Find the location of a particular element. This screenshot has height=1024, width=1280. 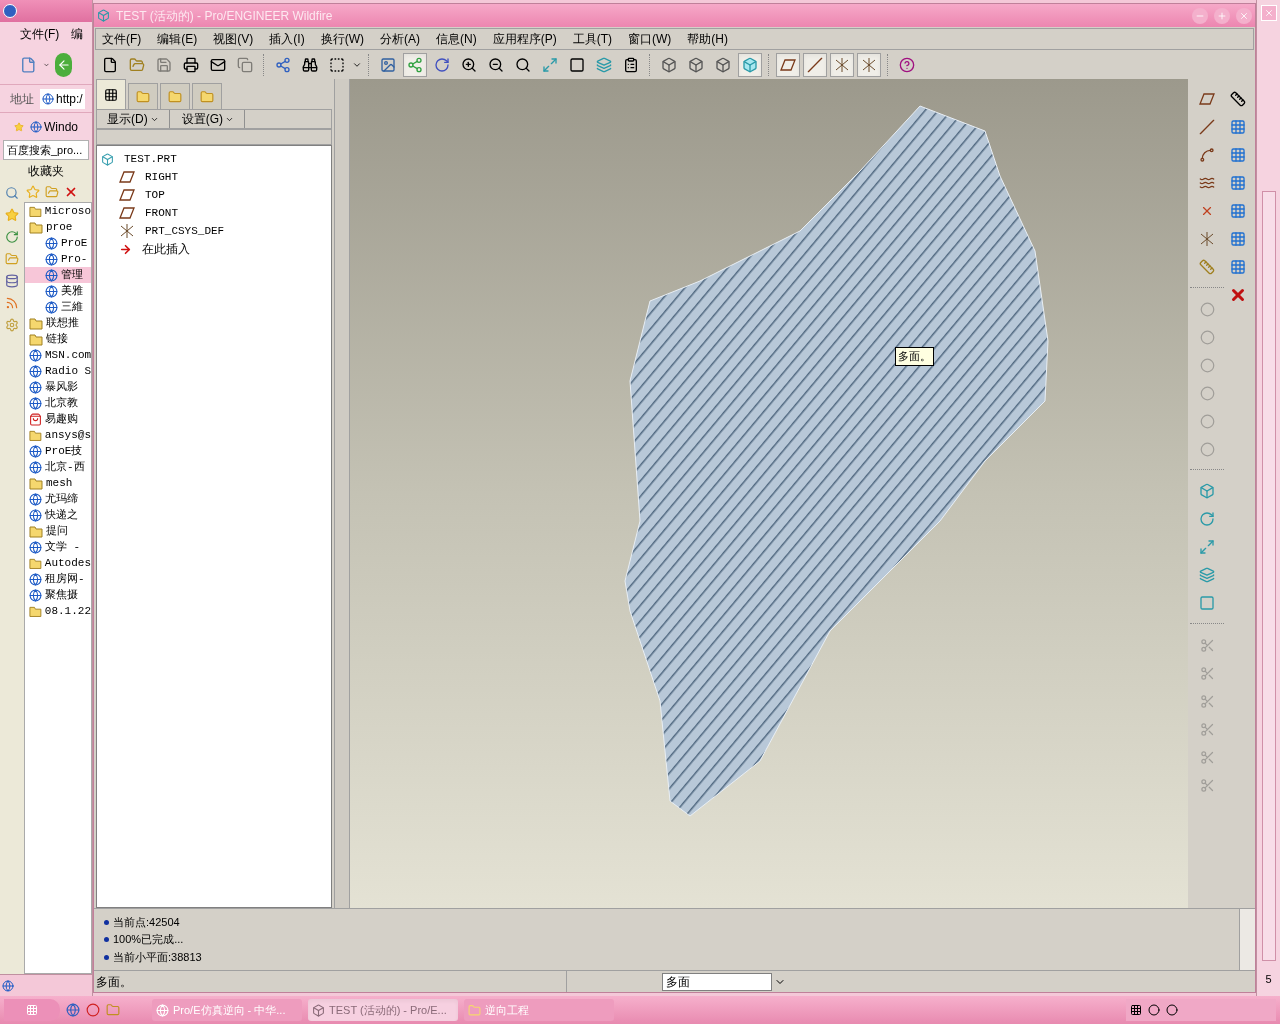

favorite-item: proe is located at coordinates (58, 227).